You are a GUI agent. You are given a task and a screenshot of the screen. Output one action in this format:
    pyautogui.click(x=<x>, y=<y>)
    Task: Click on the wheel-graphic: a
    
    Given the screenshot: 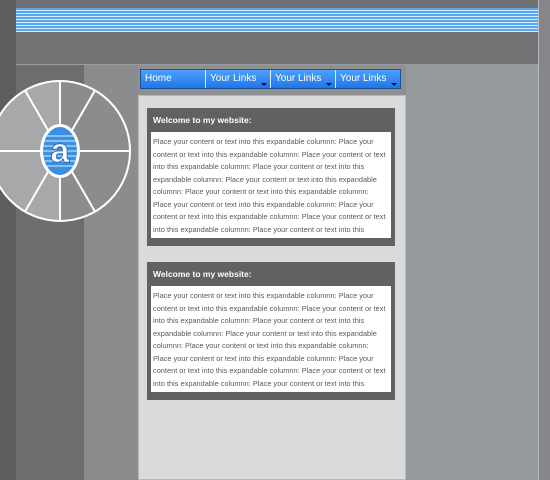 What is the action you would take?
    pyautogui.click(x=65, y=151)
    